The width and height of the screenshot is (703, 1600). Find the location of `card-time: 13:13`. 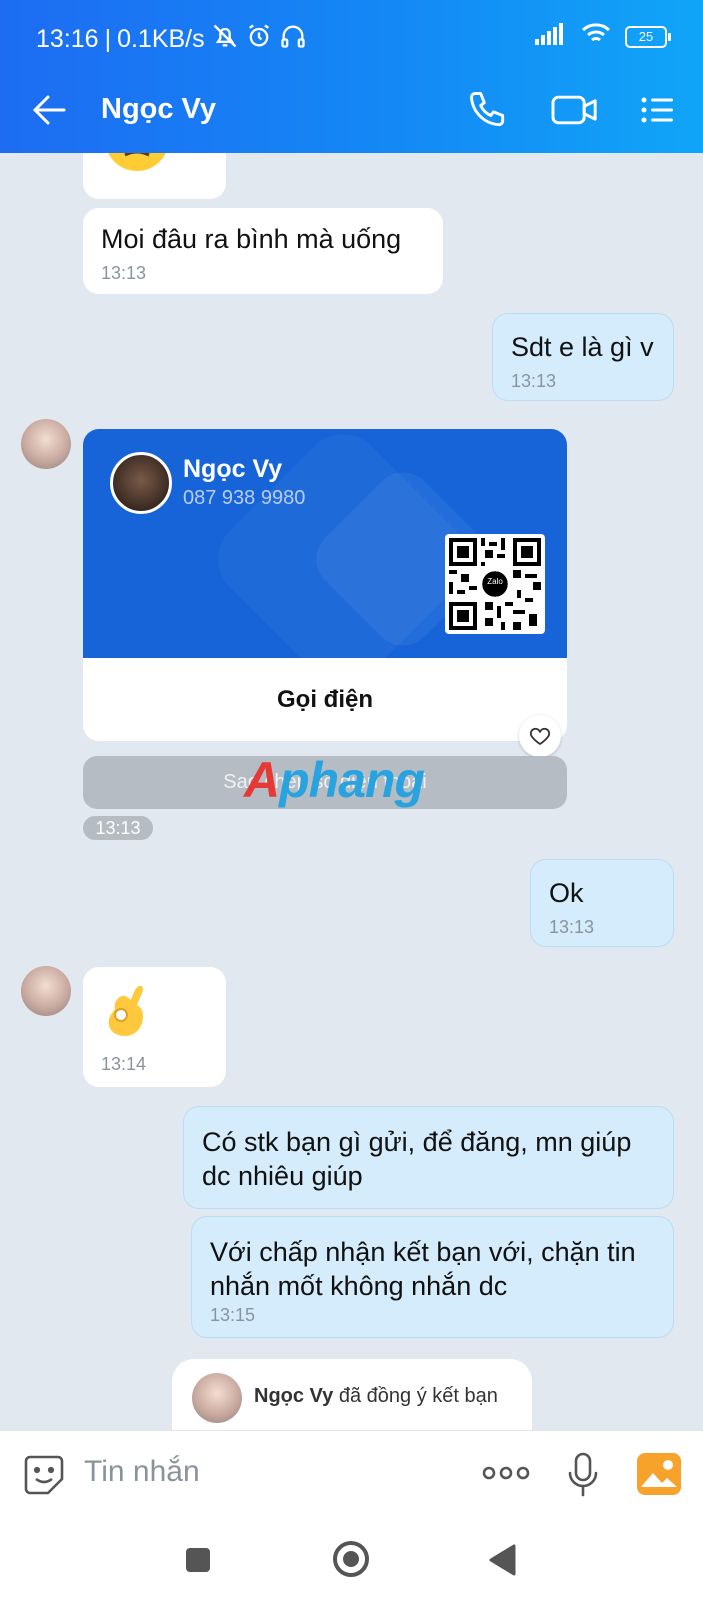

card-time: 13:13 is located at coordinates (118, 828).